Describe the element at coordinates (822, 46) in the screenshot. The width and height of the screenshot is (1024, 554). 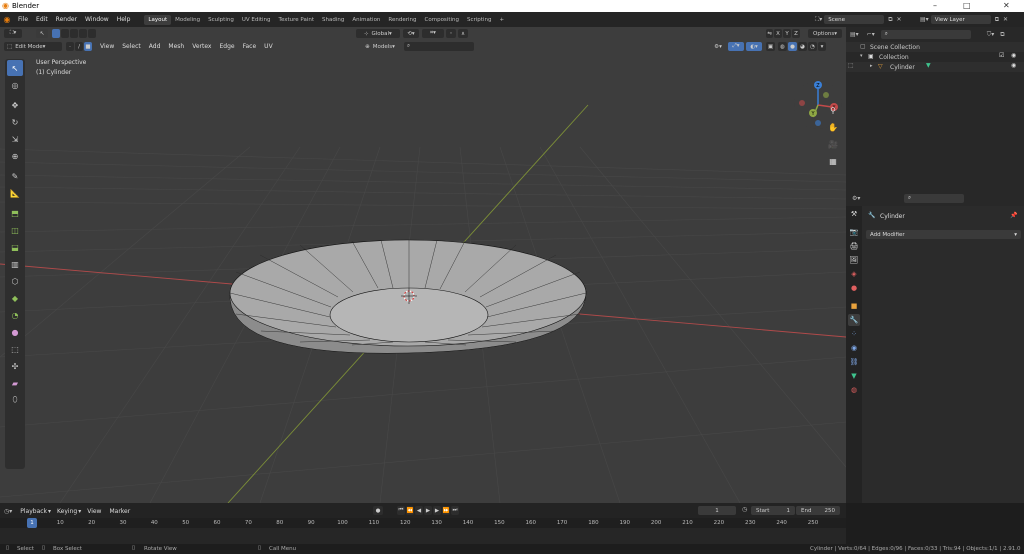
I see `shading-options-icon: ▾` at that location.